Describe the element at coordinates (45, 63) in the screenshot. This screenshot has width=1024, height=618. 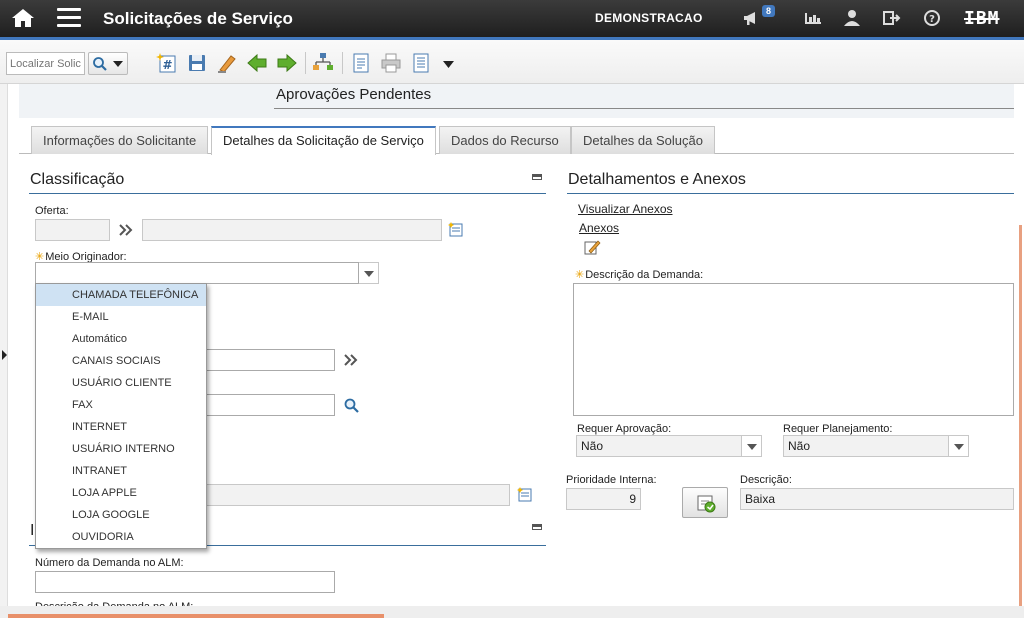
I see `search-input` at that location.